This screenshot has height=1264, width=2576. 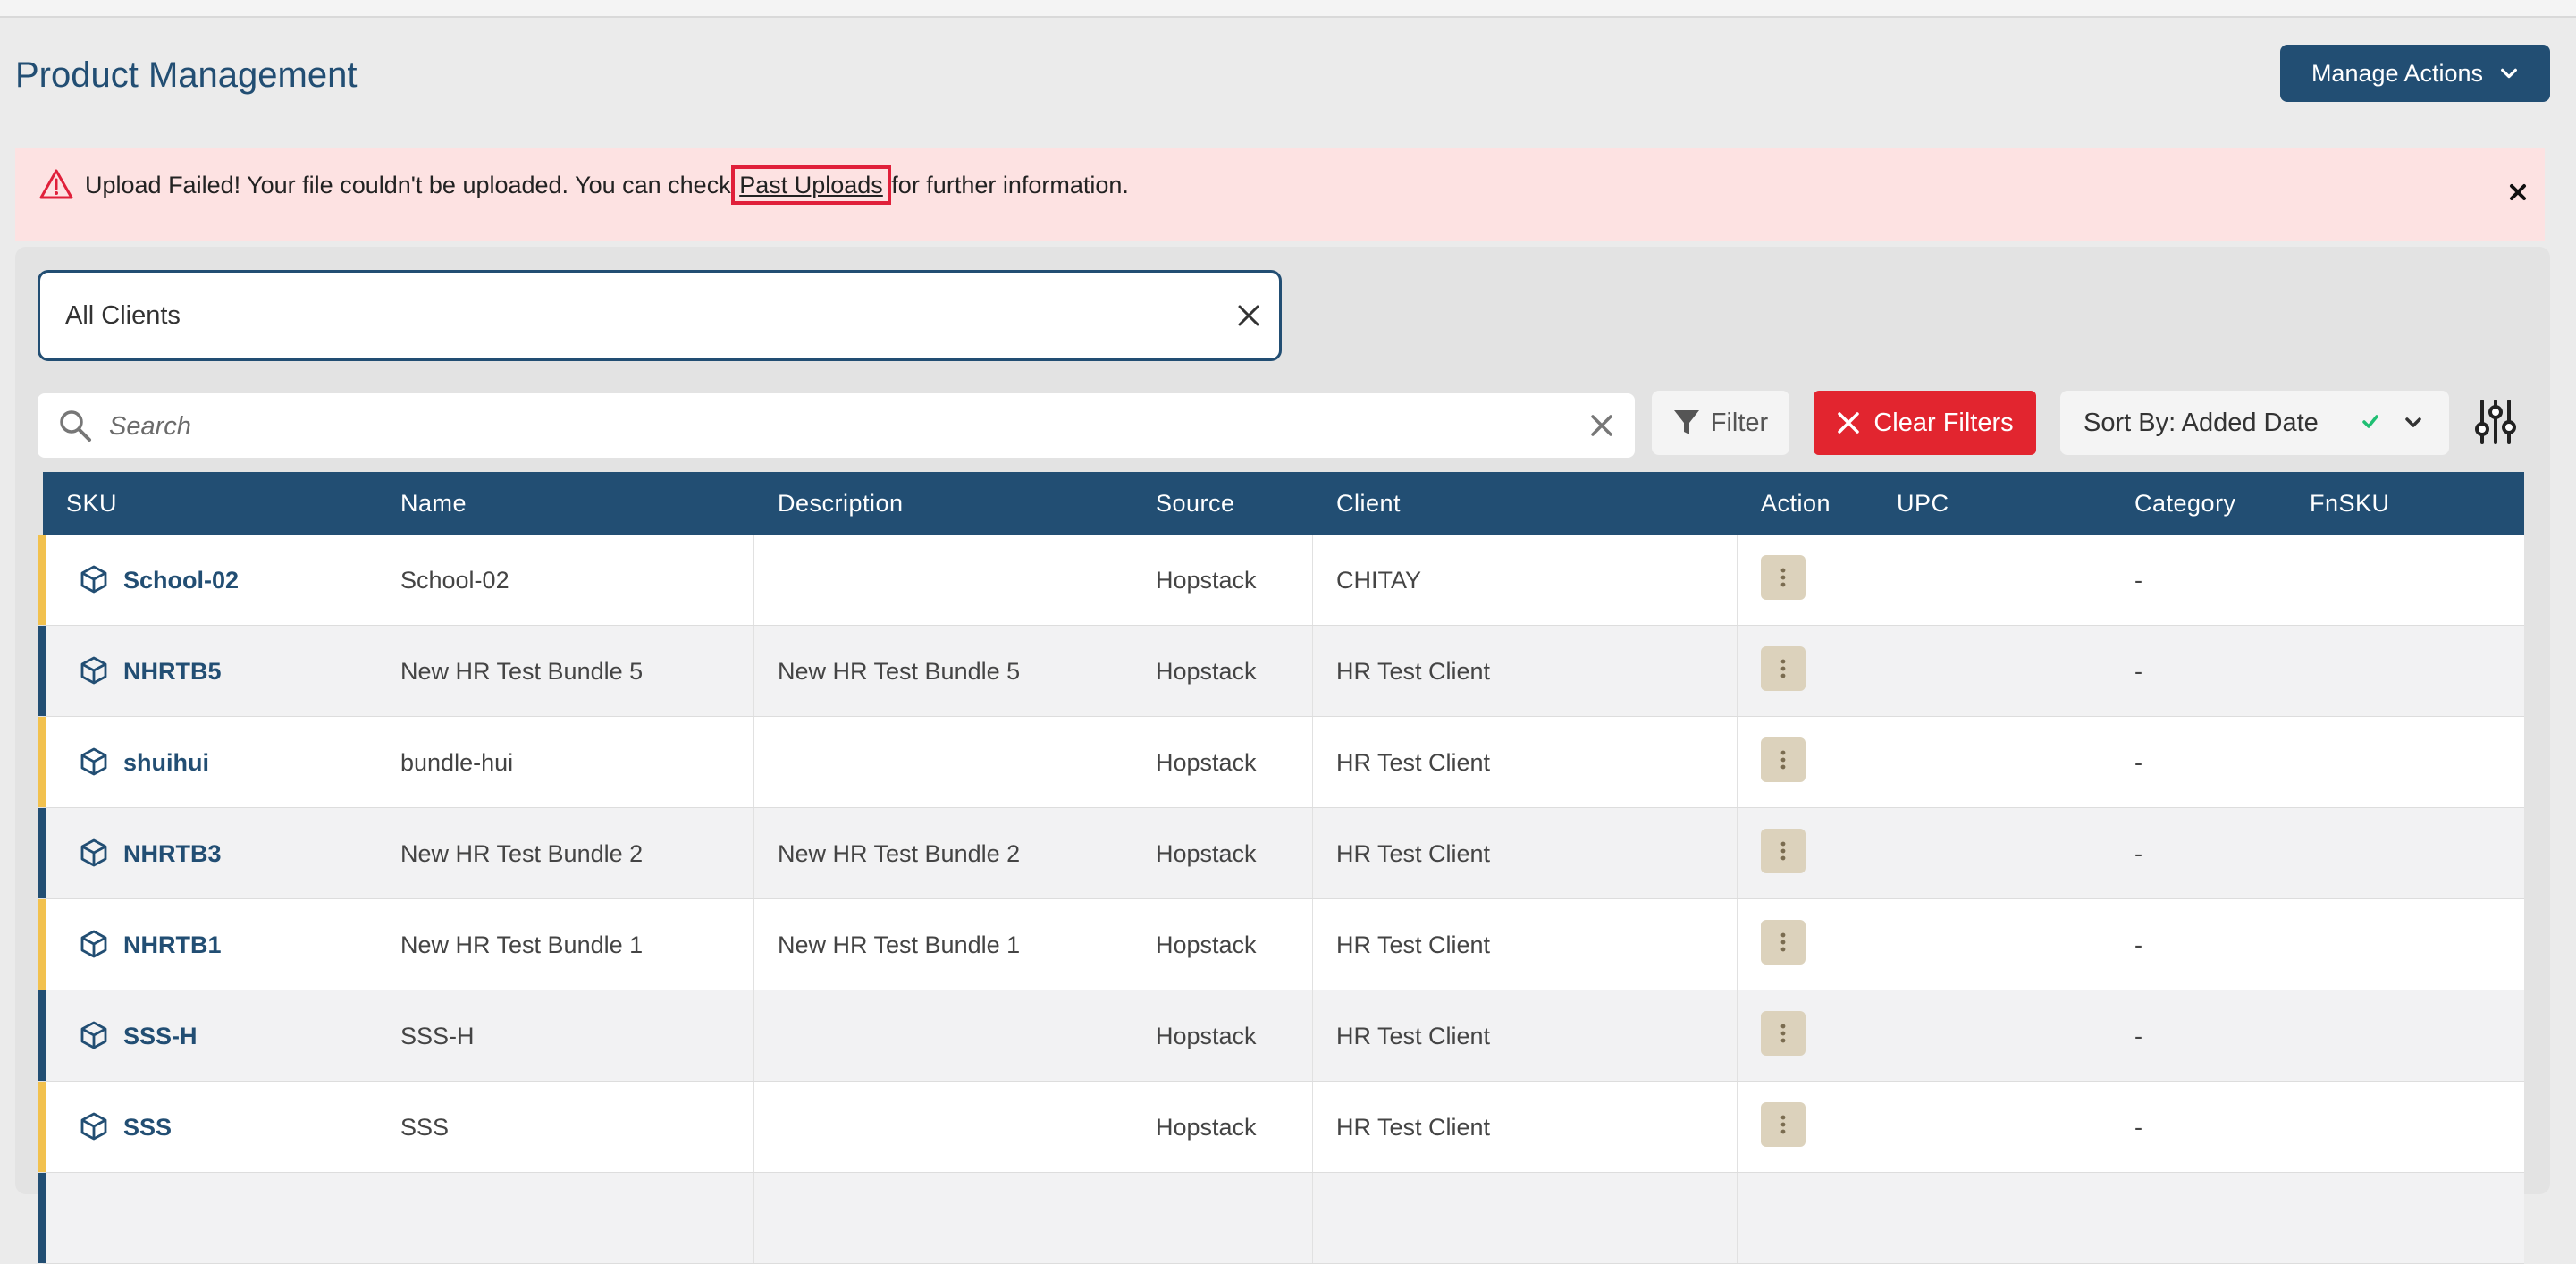 What do you see at coordinates (173, 854) in the screenshot?
I see `sku-link: NHRTB3` at bounding box center [173, 854].